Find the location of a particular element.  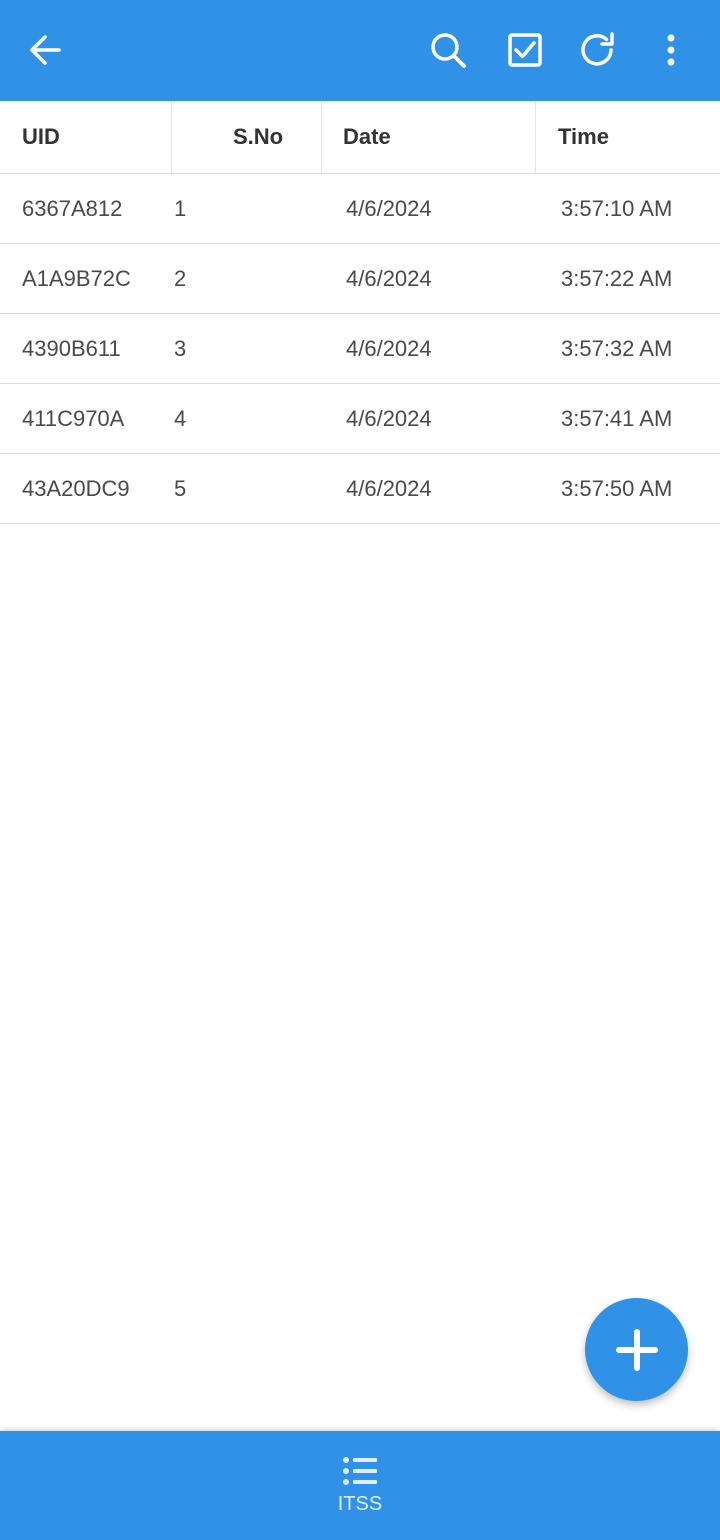

cell-sno: 3 is located at coordinates (180, 348).